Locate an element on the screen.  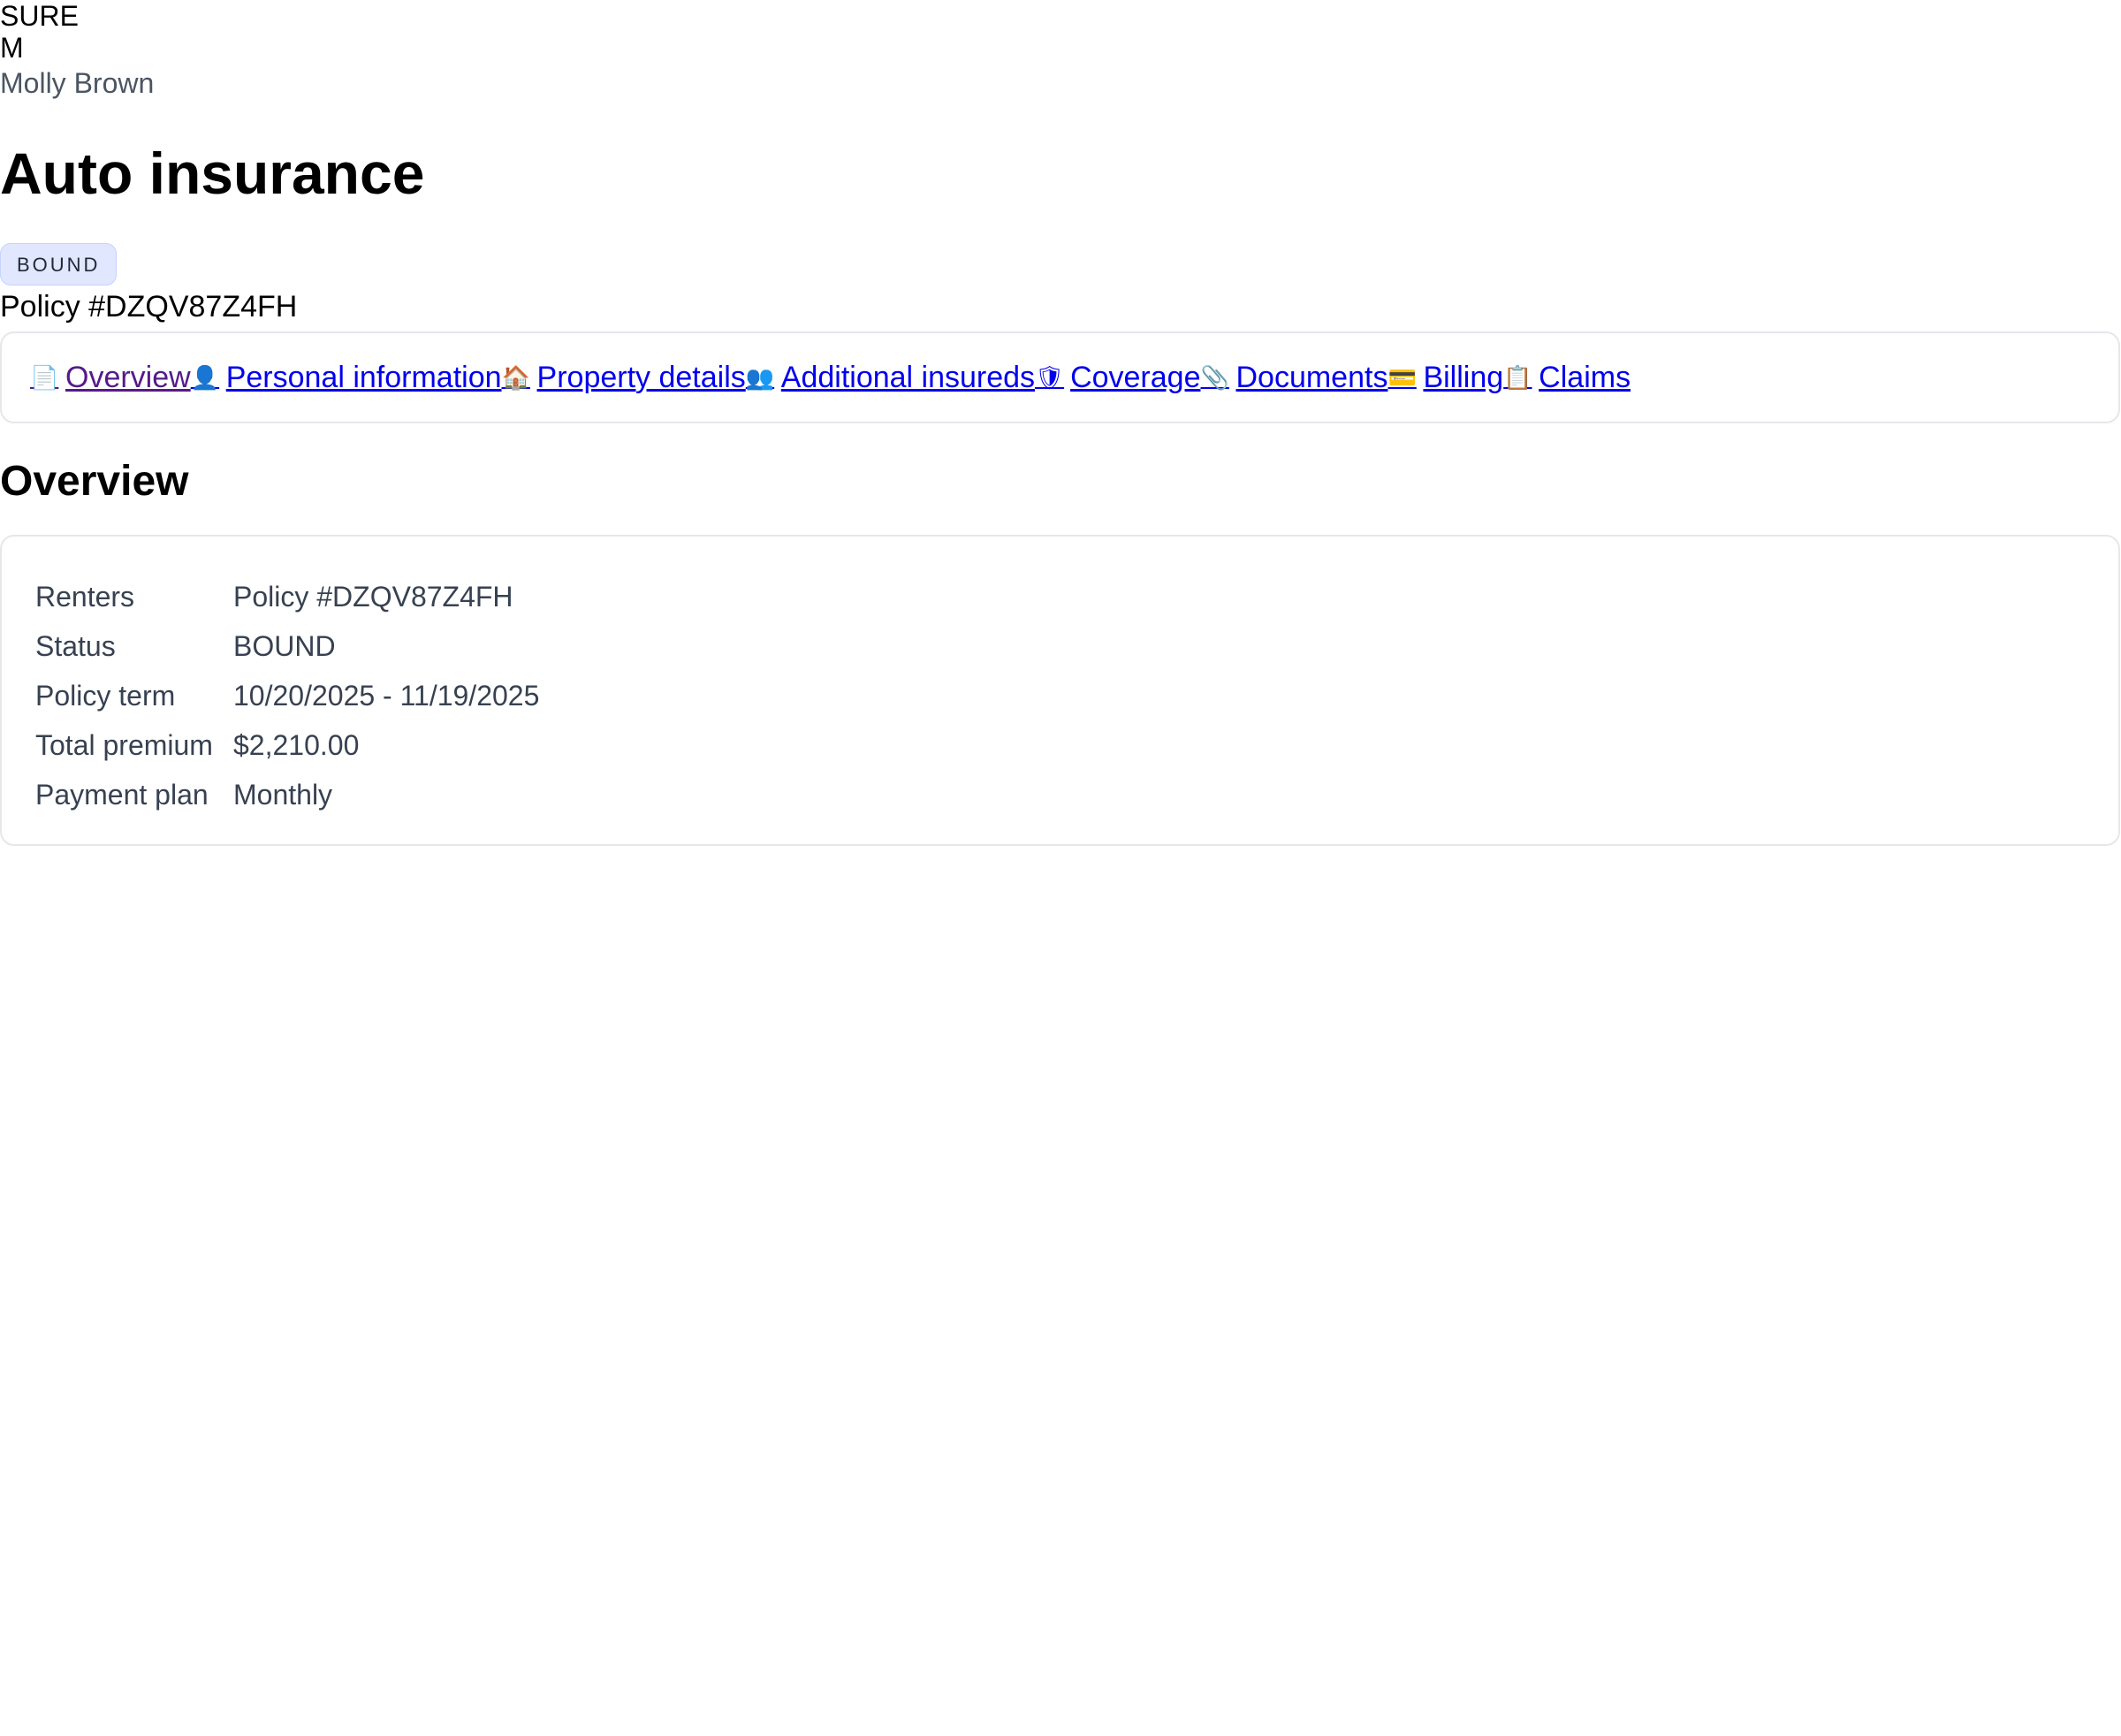
tab-property-details: 🏠 Property details is located at coordinates (624, 378).